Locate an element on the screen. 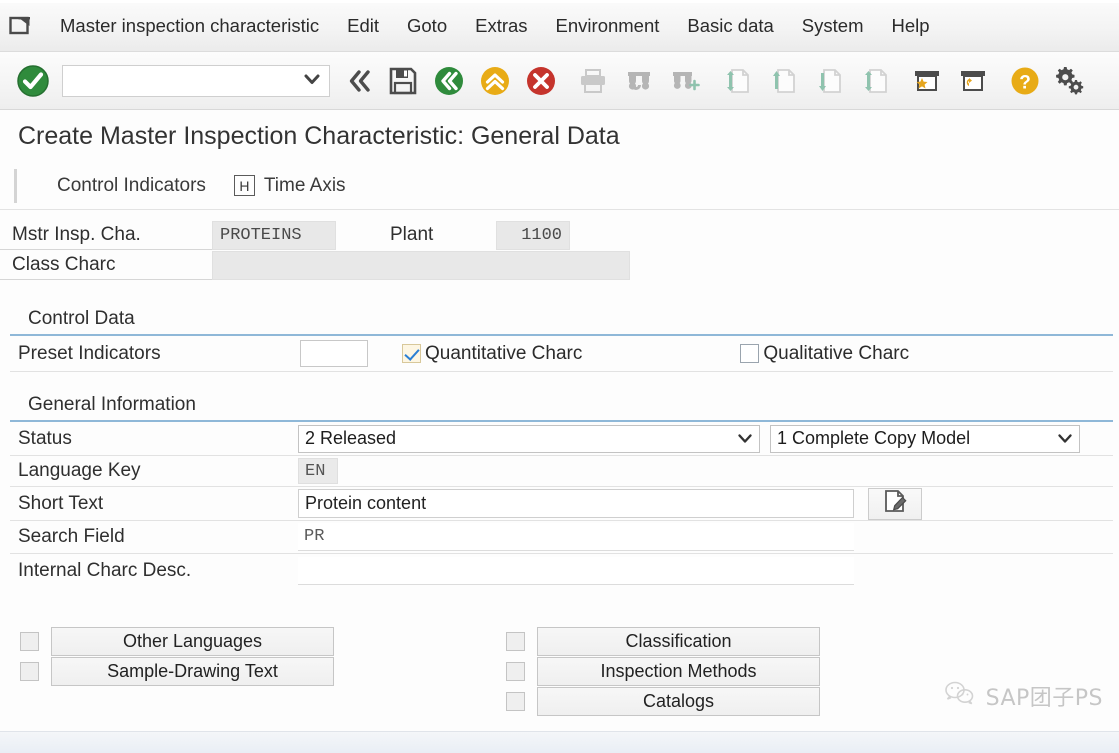  enter-button is located at coordinates (33, 81).